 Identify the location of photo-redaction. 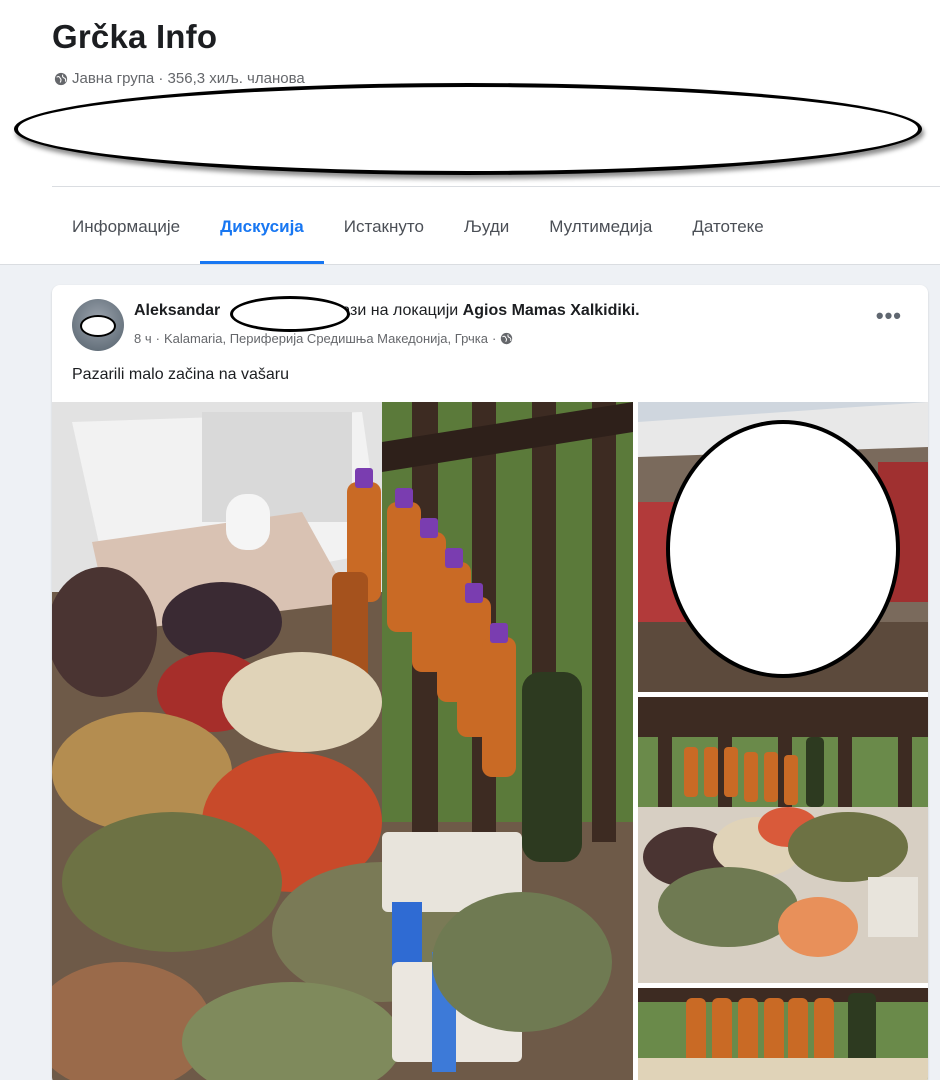
(783, 549).